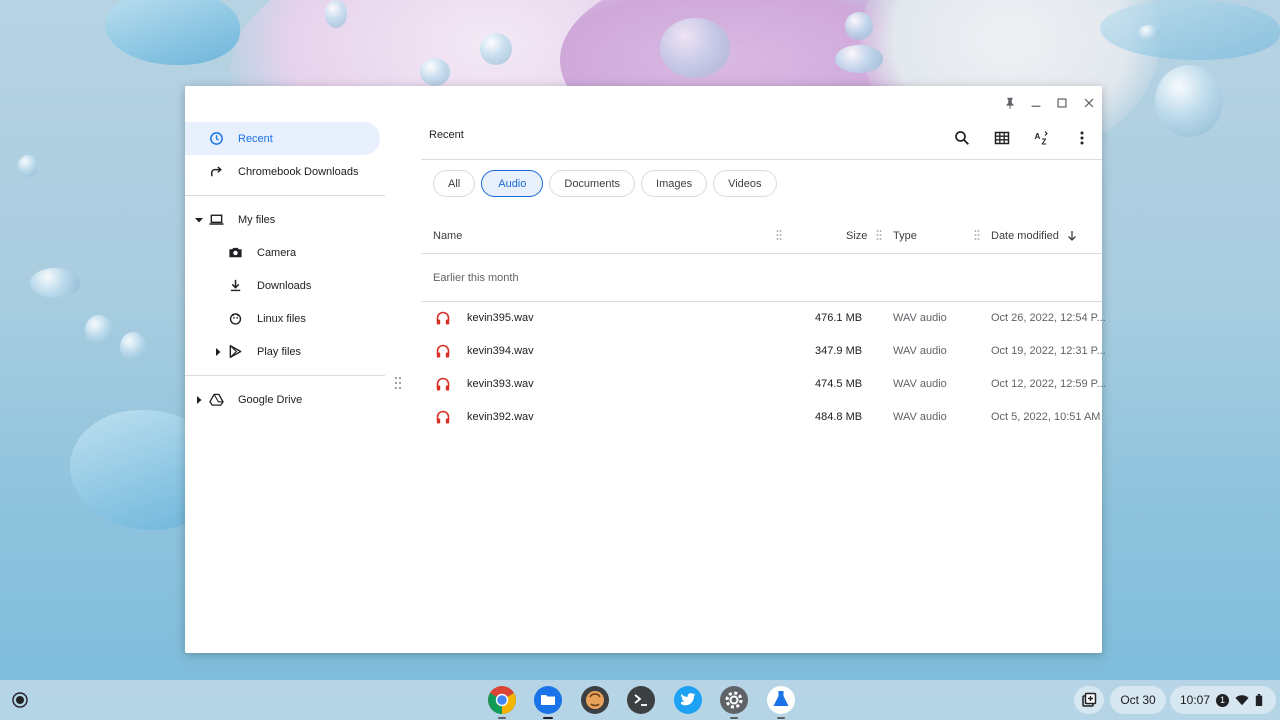 The height and width of the screenshot is (720, 1280). I want to click on sidebar-item-label: Downloads, so click(284, 285).